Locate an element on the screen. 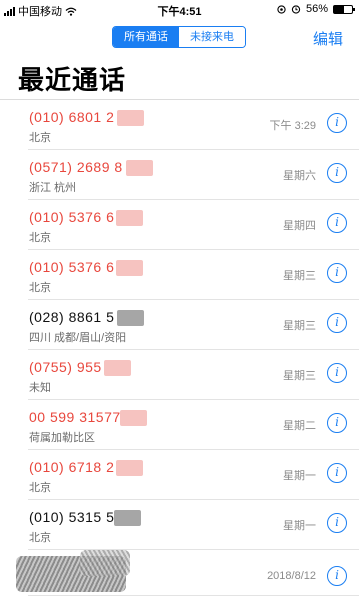 This screenshot has width=359, height=596. call-date: 星期四 is located at coordinates (299, 226).